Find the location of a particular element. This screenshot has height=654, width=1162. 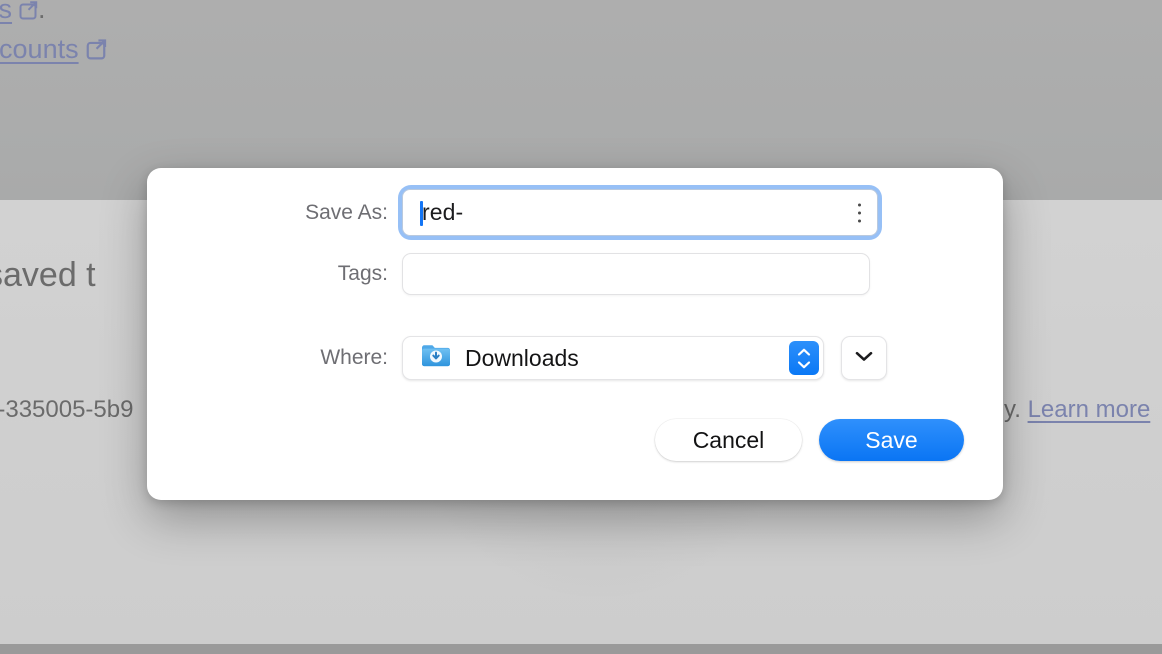

background-code-text: n-335005-5b9 is located at coordinates (67, 409).